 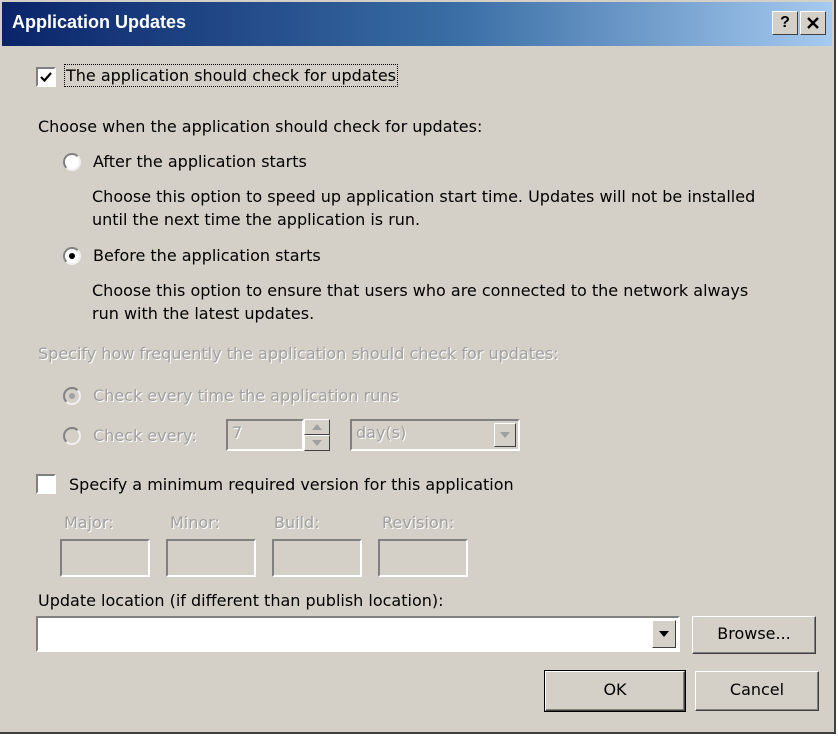 I want to click on build-field, so click(x=317, y=558).